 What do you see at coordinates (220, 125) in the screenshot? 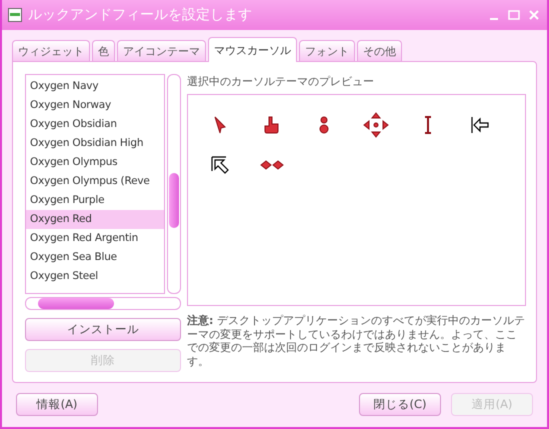
I see `arrow-cursor-icon` at bounding box center [220, 125].